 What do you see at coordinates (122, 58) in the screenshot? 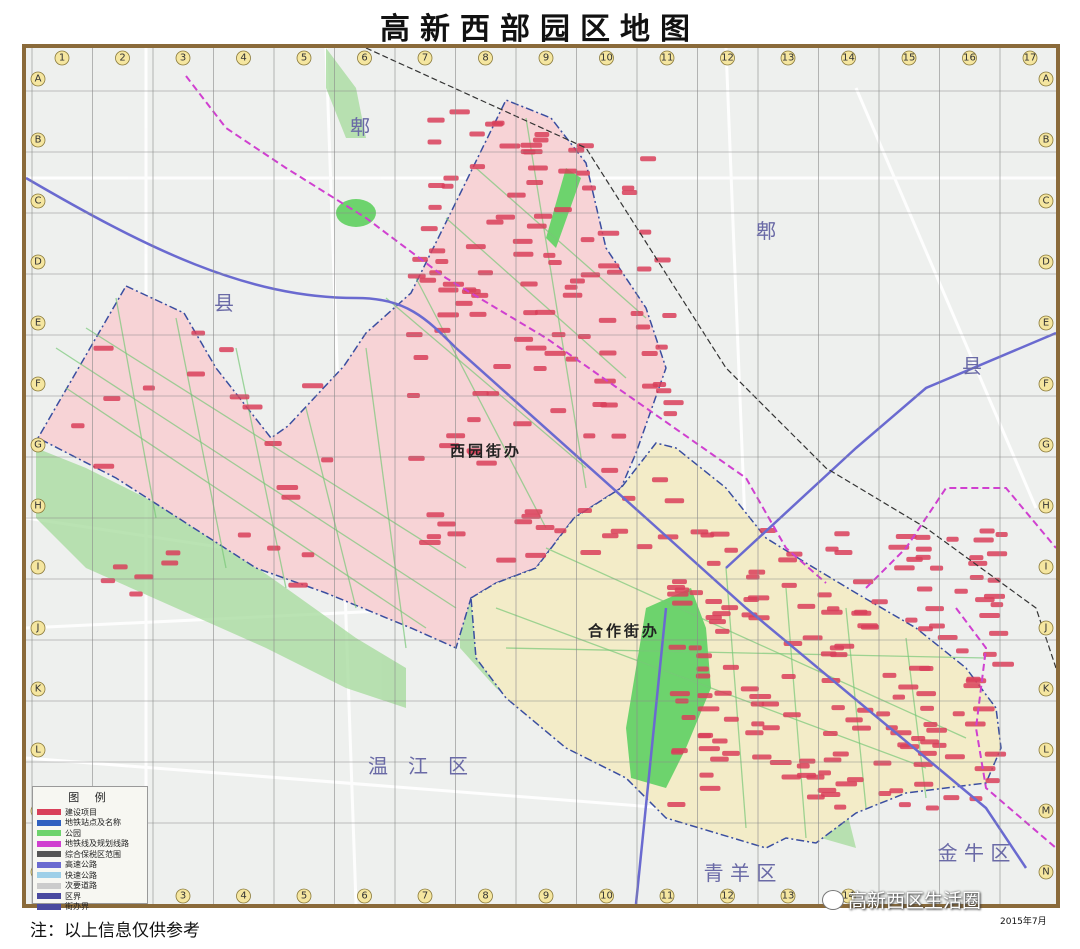
I see `grid-label-text: 2` at bounding box center [122, 58].